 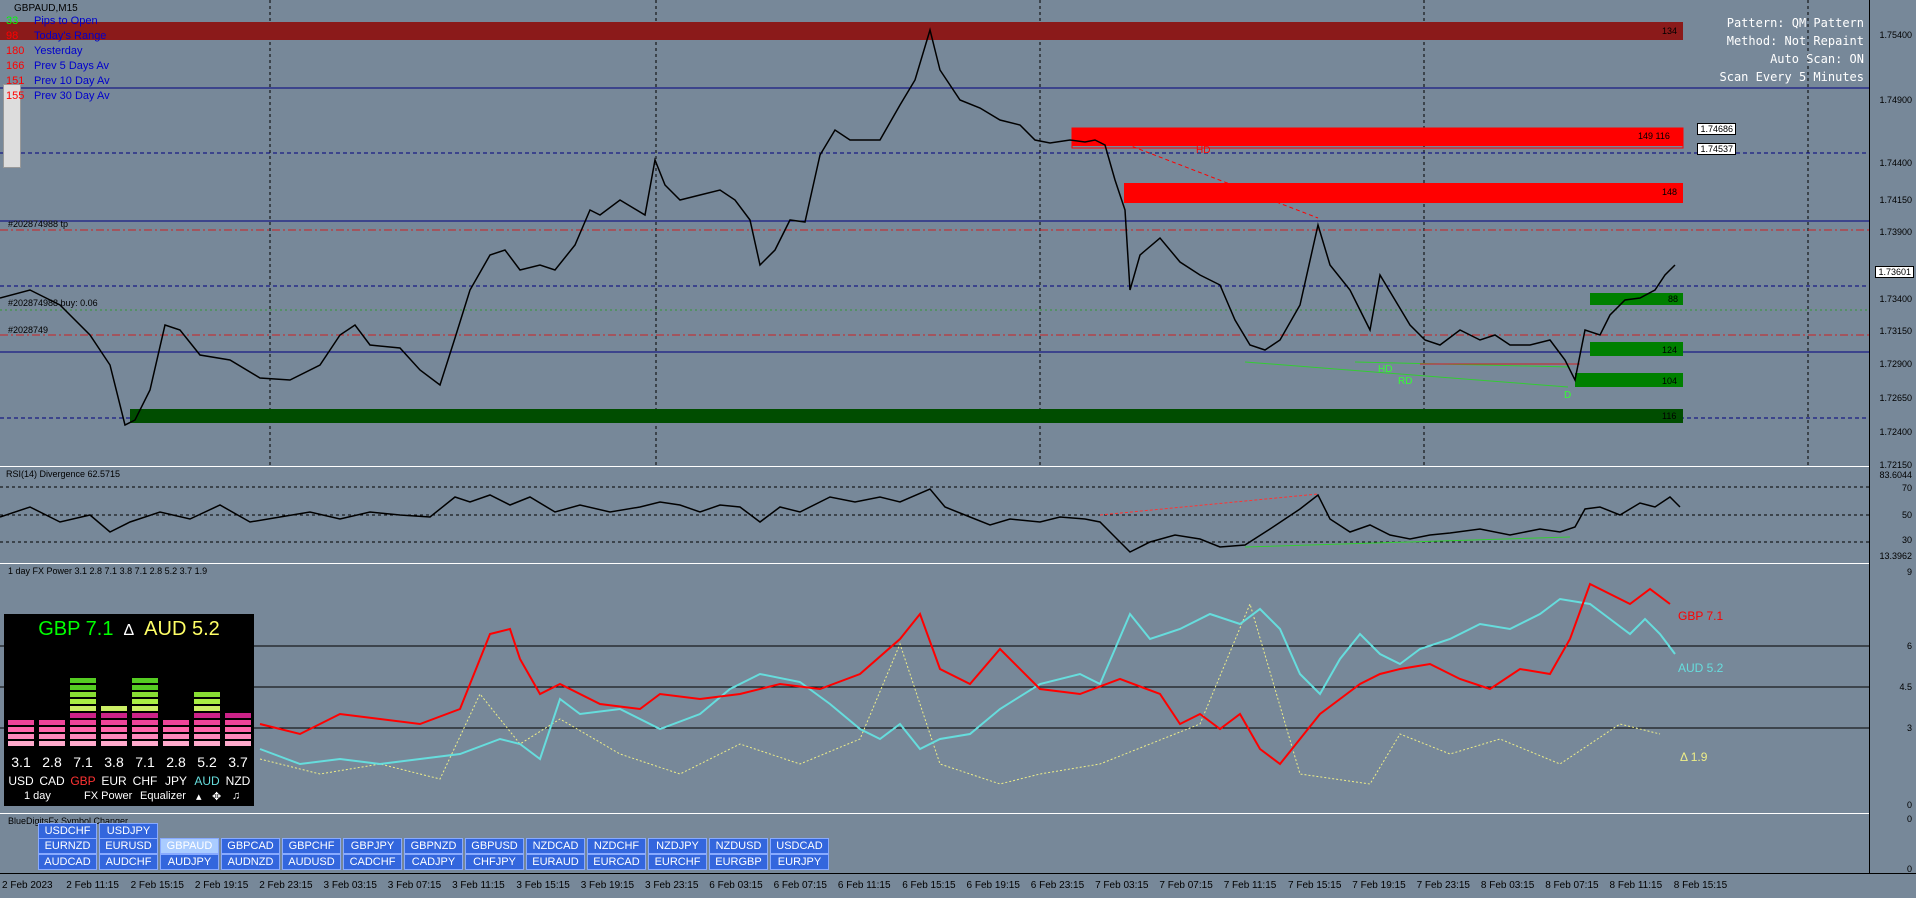 I want to click on time-tick: 6 Feb 07:15, so click(x=800, y=885).